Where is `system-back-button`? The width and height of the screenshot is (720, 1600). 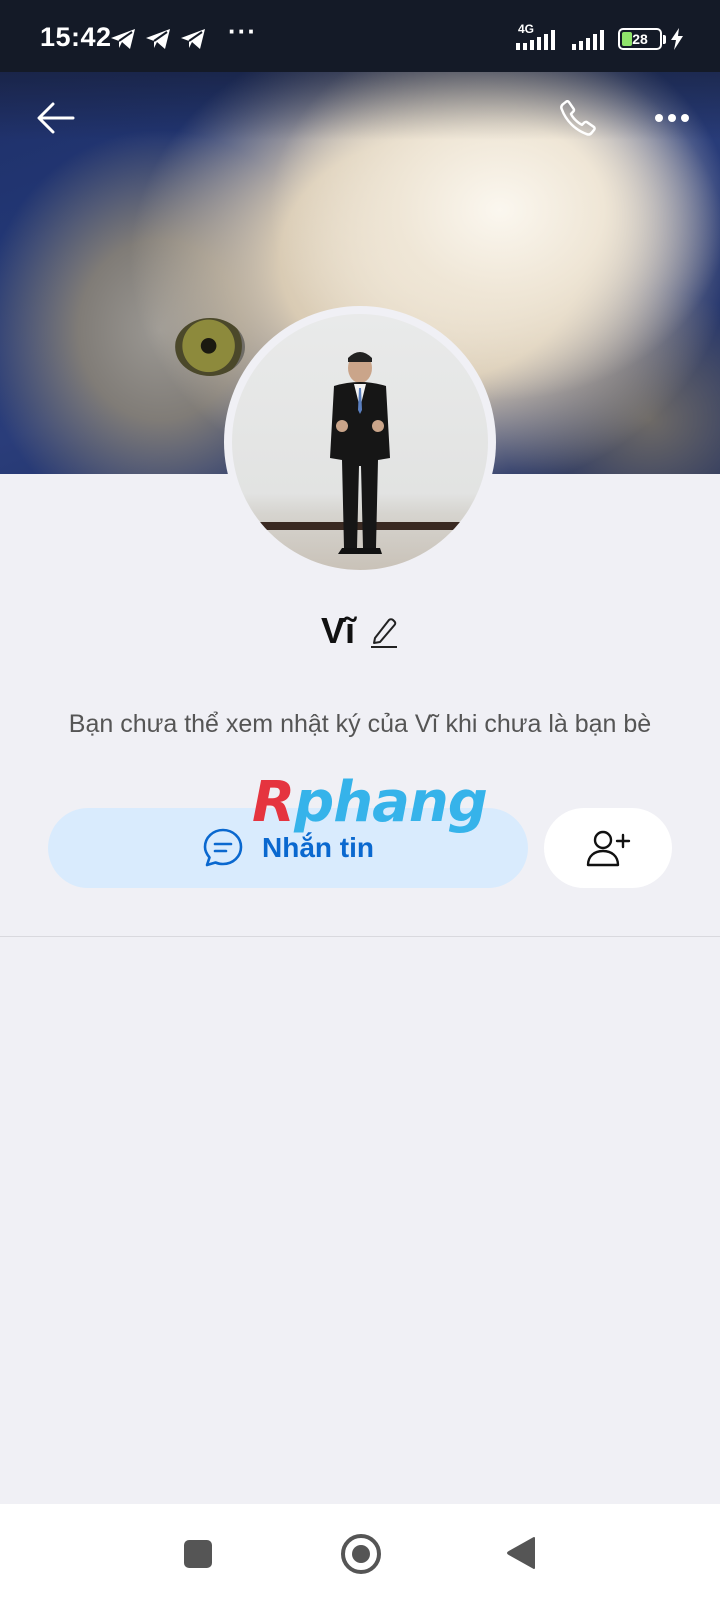 system-back-button is located at coordinates (521, 1553).